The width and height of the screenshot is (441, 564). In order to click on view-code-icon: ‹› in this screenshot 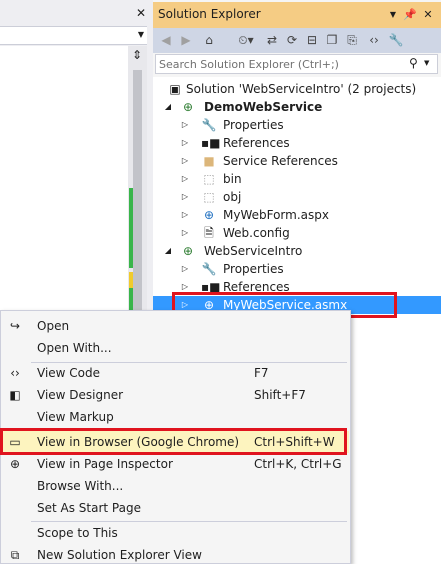, I will do `click(374, 40)`.